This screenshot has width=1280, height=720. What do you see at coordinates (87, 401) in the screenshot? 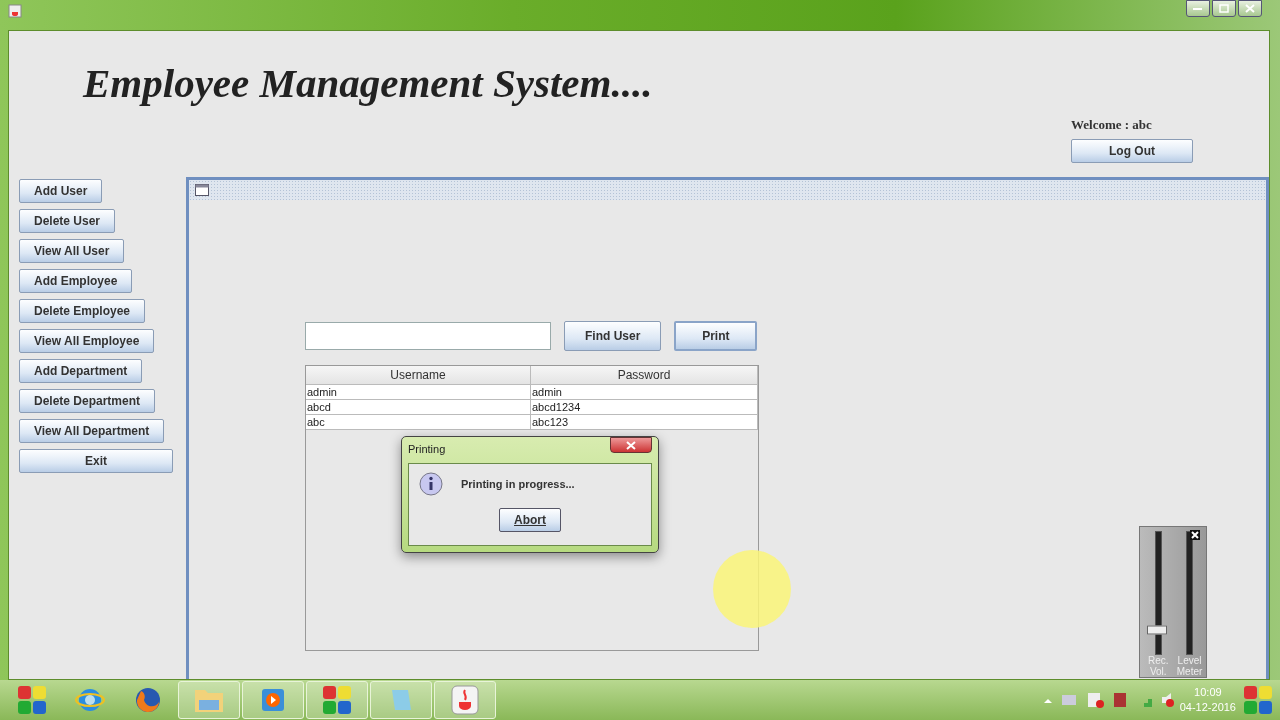
I see `sidebar-button: Delete Department` at bounding box center [87, 401].